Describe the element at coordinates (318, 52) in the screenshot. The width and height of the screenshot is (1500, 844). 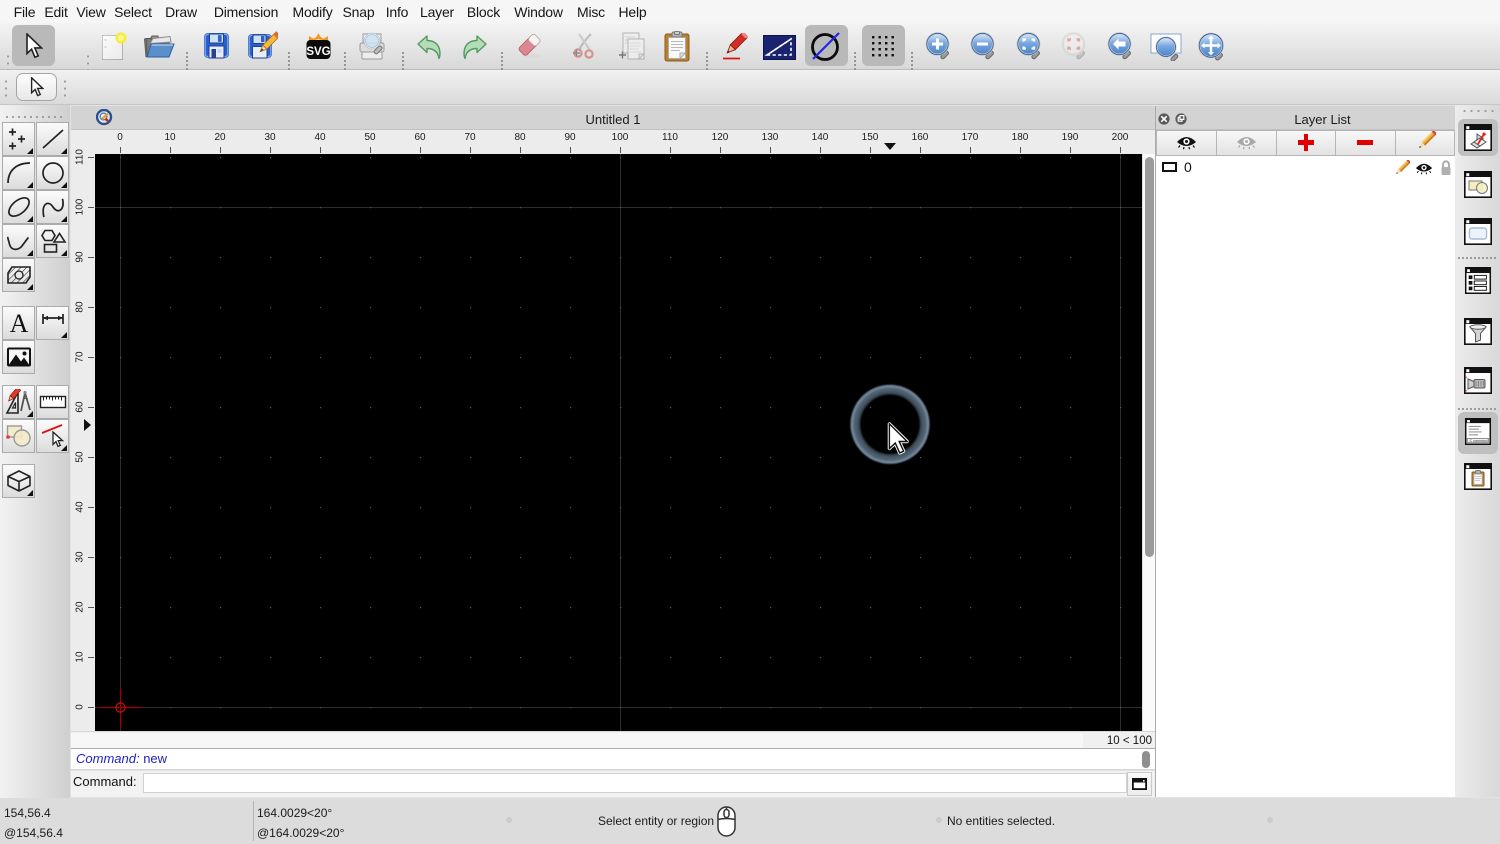
I see `svg-text: SVG` at that location.